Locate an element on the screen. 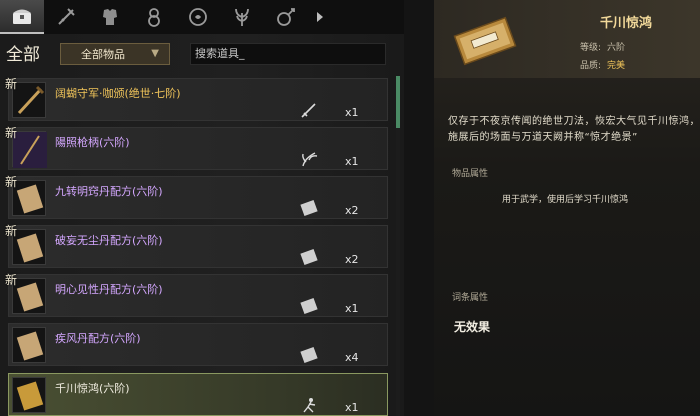 The height and width of the screenshot is (416, 700). category-dropdown-value: 全部物品 is located at coordinates (103, 54).